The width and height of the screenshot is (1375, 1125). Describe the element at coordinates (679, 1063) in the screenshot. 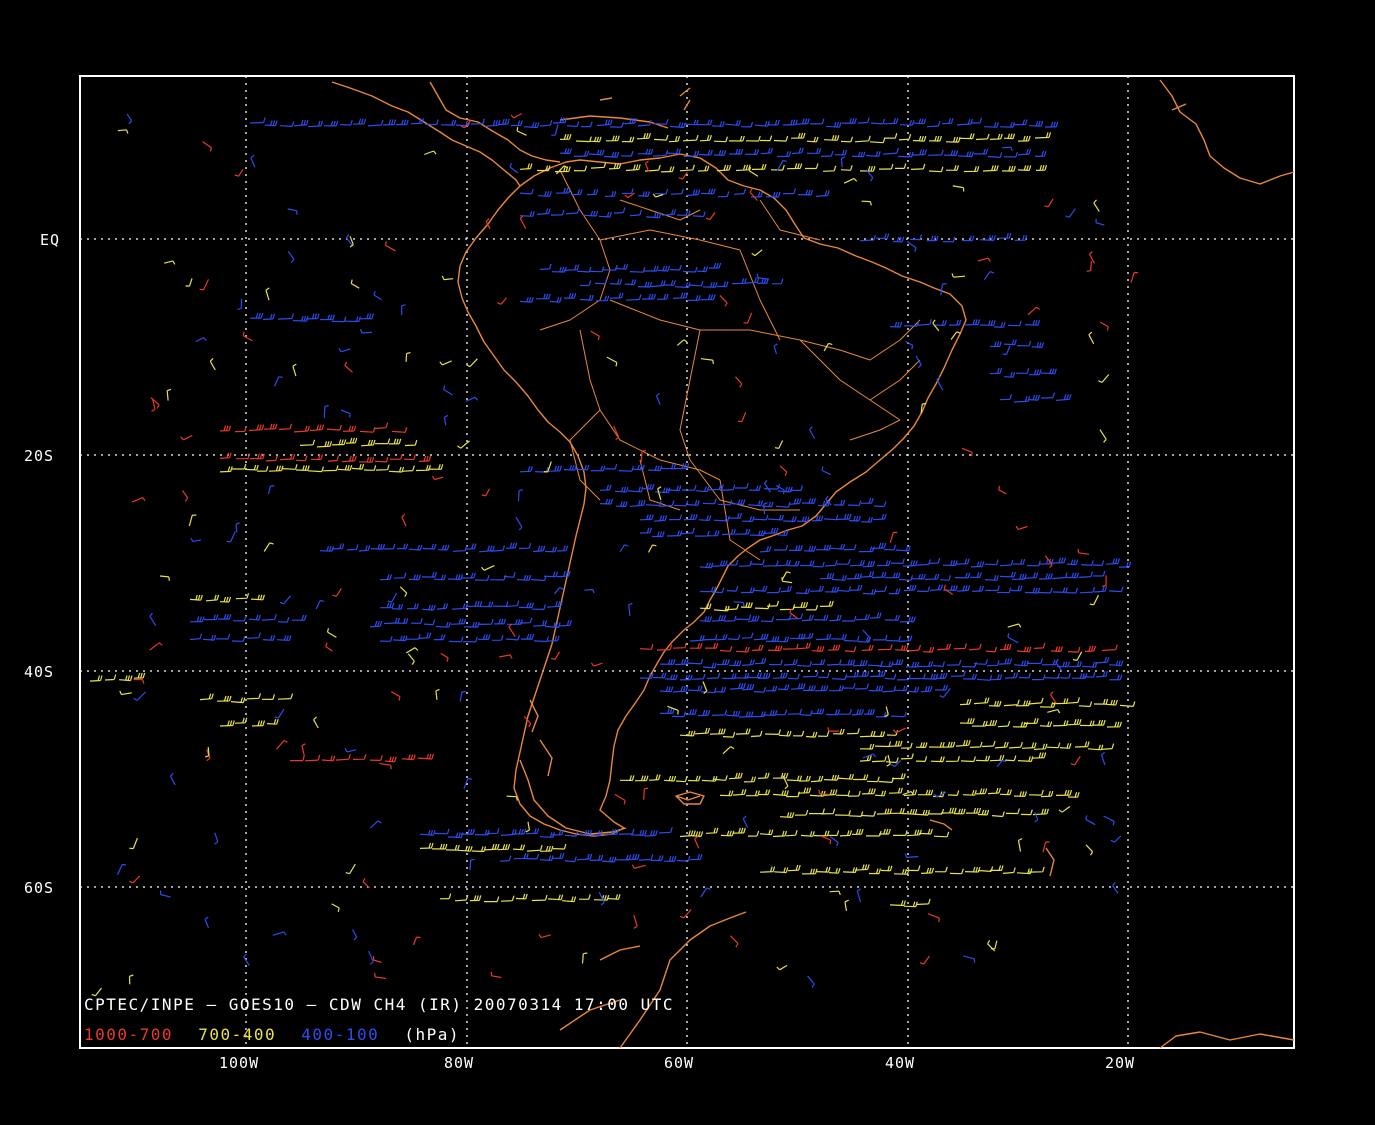

I see `lon-label-60w: 60W` at that location.